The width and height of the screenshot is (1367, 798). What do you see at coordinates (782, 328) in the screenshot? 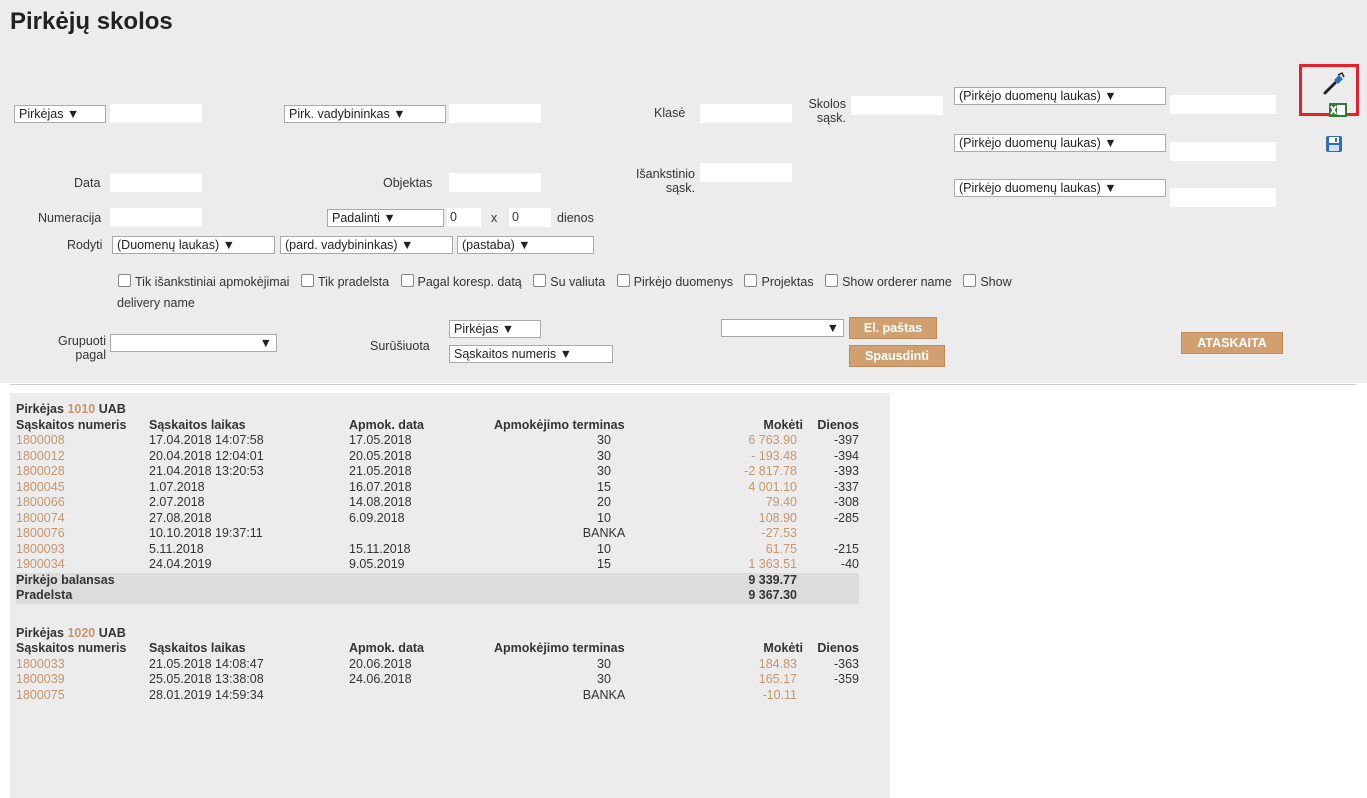
I see `email-template-select: ▼` at bounding box center [782, 328].